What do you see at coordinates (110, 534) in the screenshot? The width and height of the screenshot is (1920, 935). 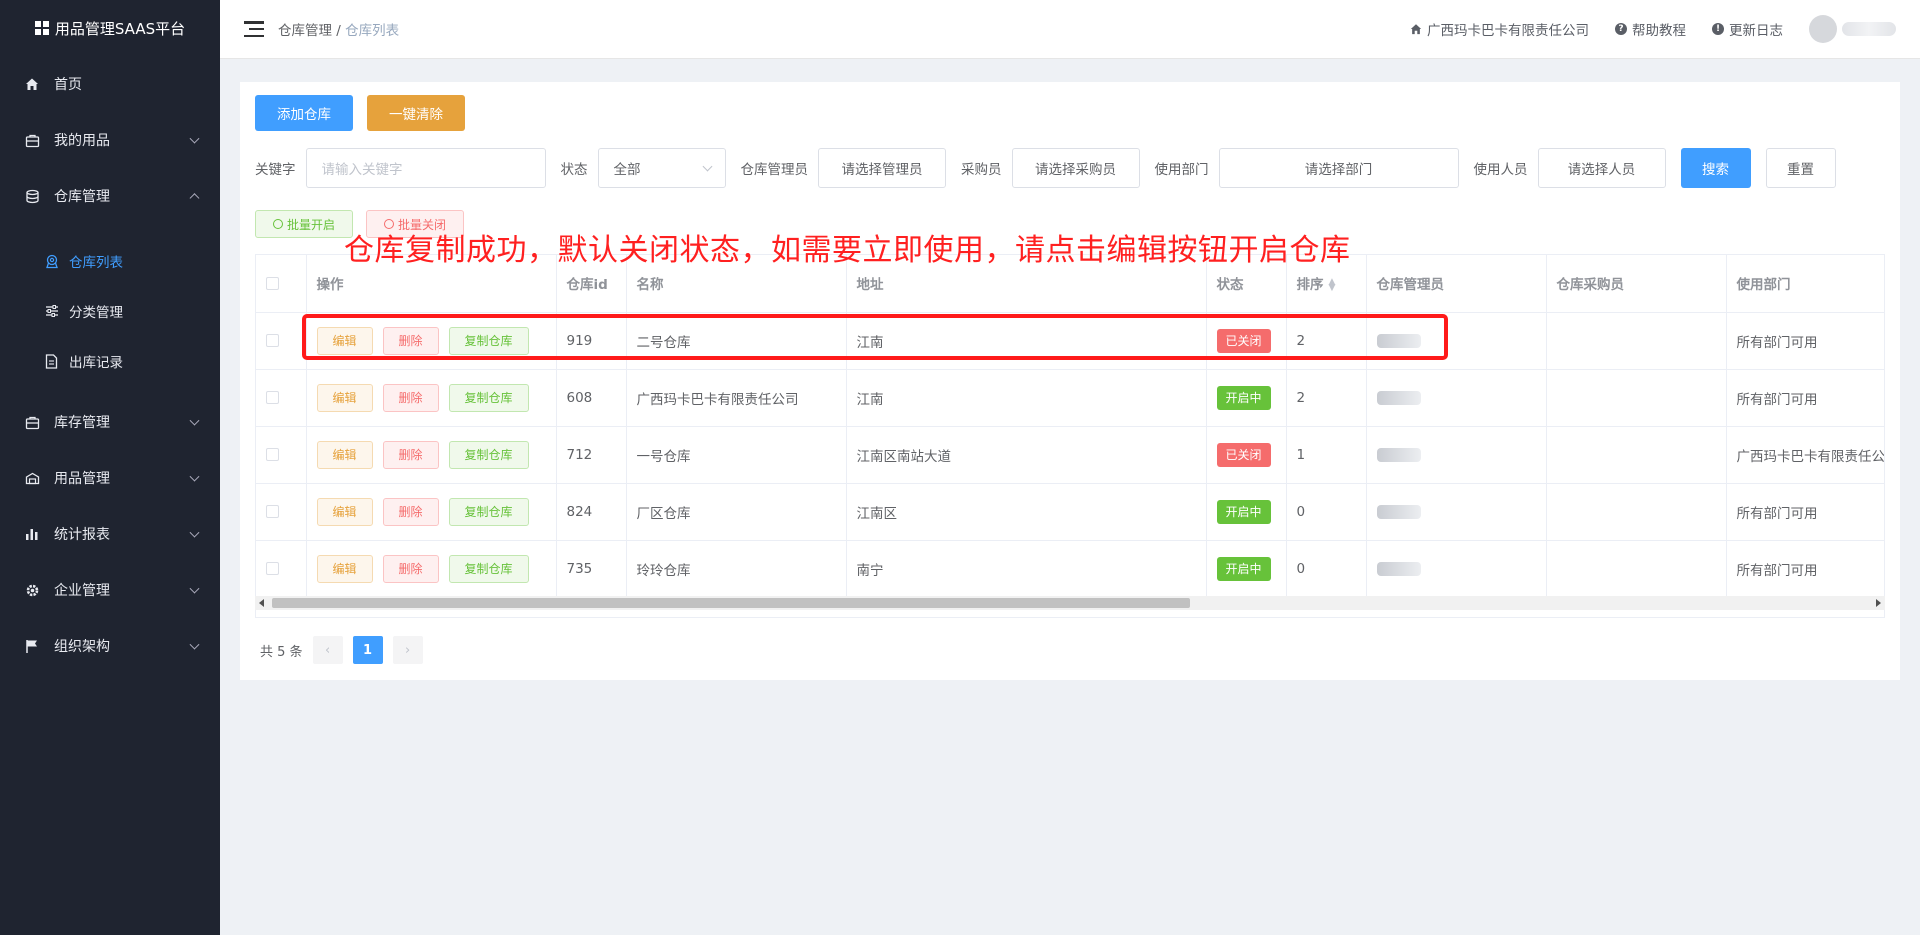 I see `sidebar-item-reports: 统计报表` at bounding box center [110, 534].